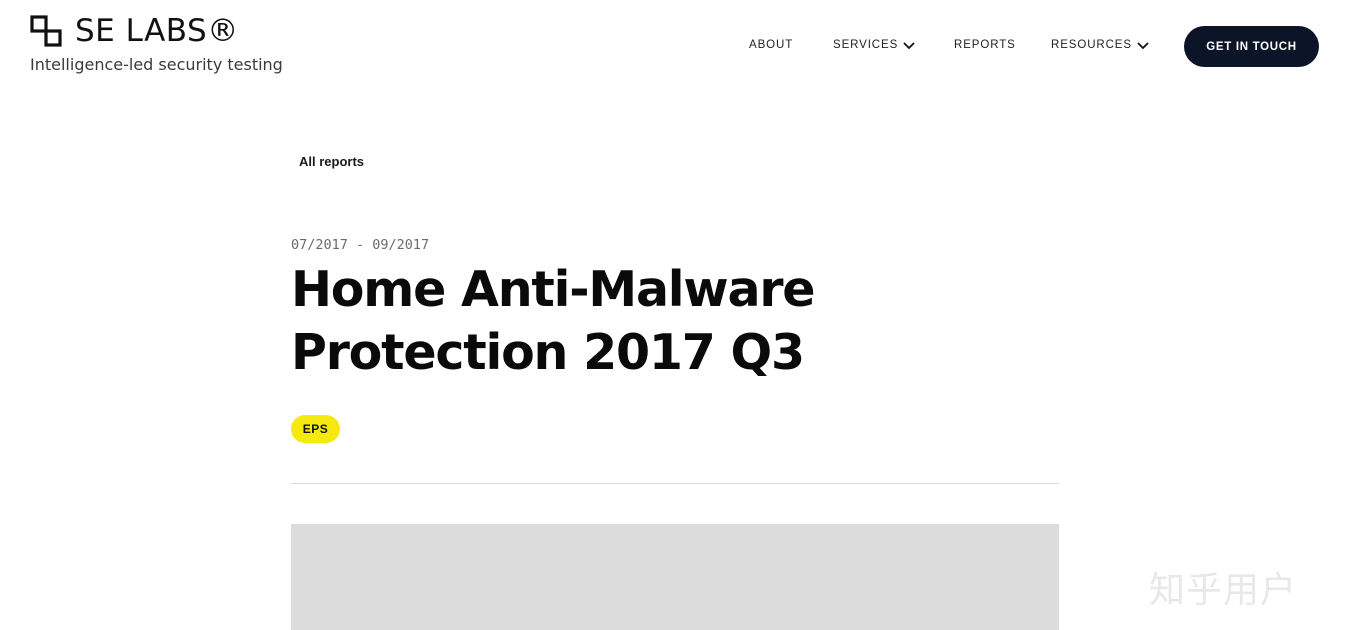  I want to click on page-title: Home Anti-Malware Protection 2017 Q3, so click(553, 321).